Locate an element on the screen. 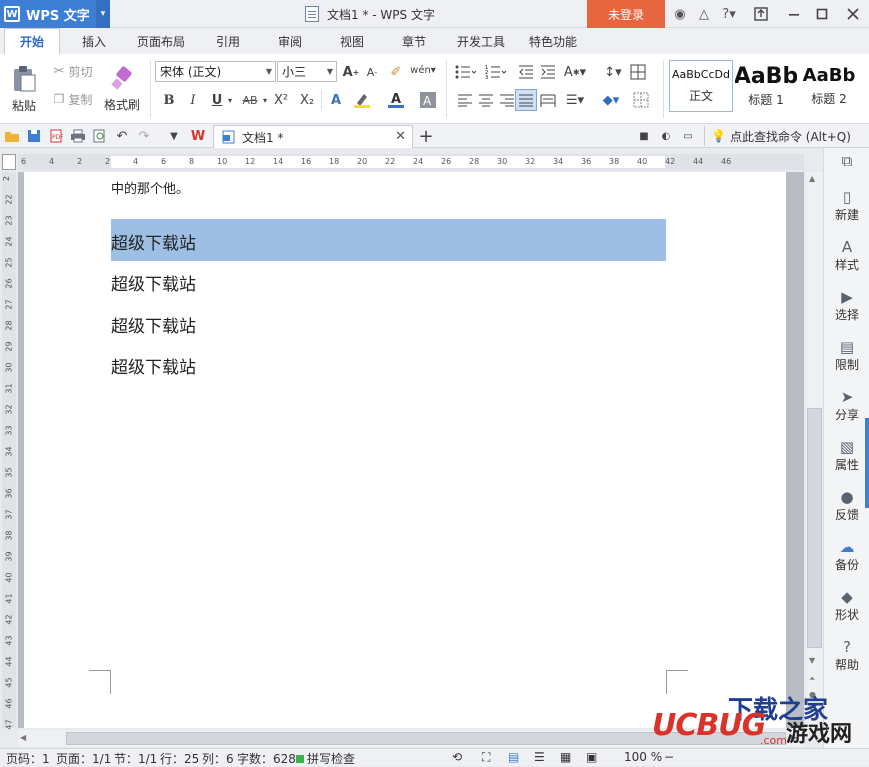  undo-icon: ↶ is located at coordinates (122, 136).